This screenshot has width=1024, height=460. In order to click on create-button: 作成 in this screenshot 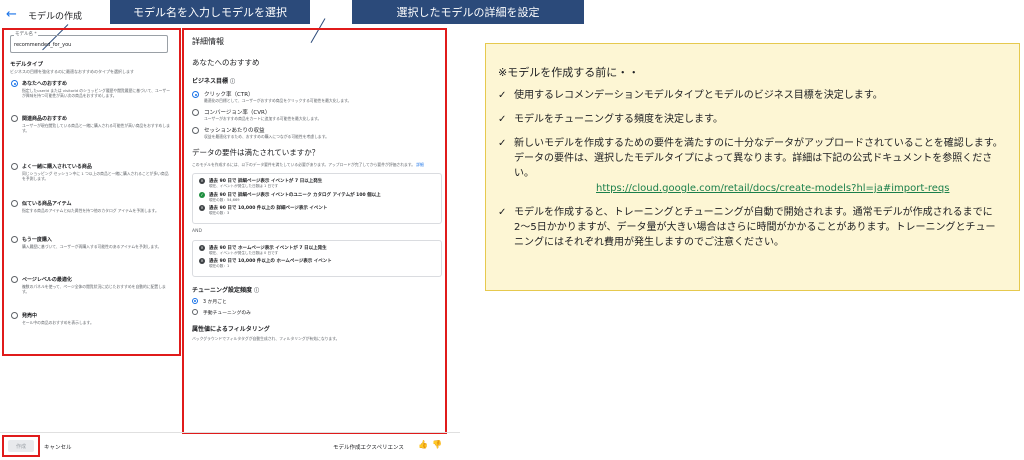, I will do `click(21, 446)`.